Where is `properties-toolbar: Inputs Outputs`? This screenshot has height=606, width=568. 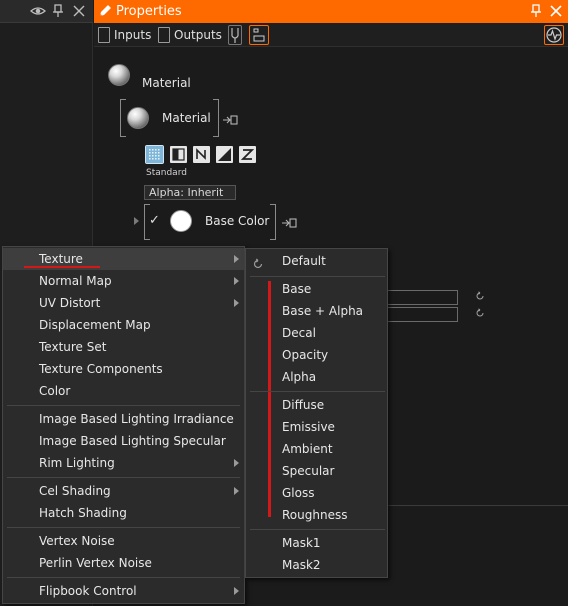 properties-toolbar: Inputs Outputs is located at coordinates (331, 35).